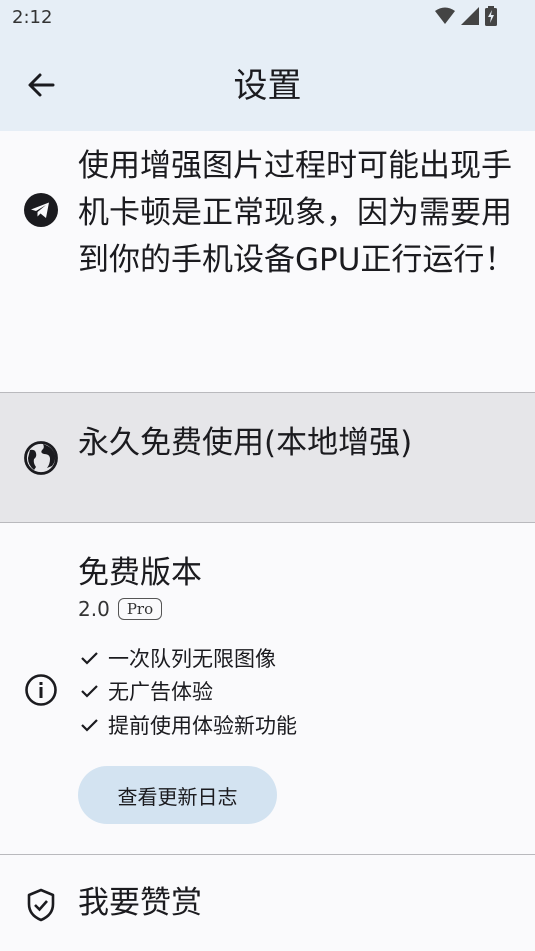  I want to click on app-bar: 设置, so click(267, 83).